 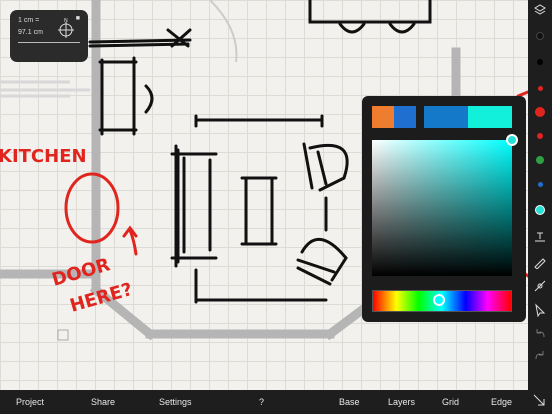 I want to click on color-dot-black, so click(x=540, y=62).